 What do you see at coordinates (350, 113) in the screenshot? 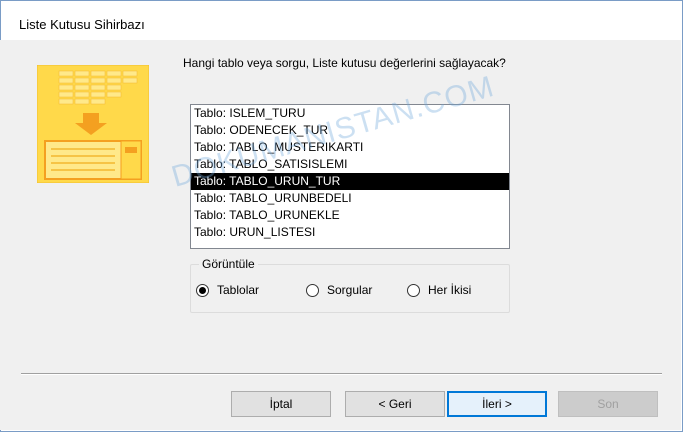
I see `list-item-islem-turu: Tablo: ISLEM_TURU` at bounding box center [350, 113].